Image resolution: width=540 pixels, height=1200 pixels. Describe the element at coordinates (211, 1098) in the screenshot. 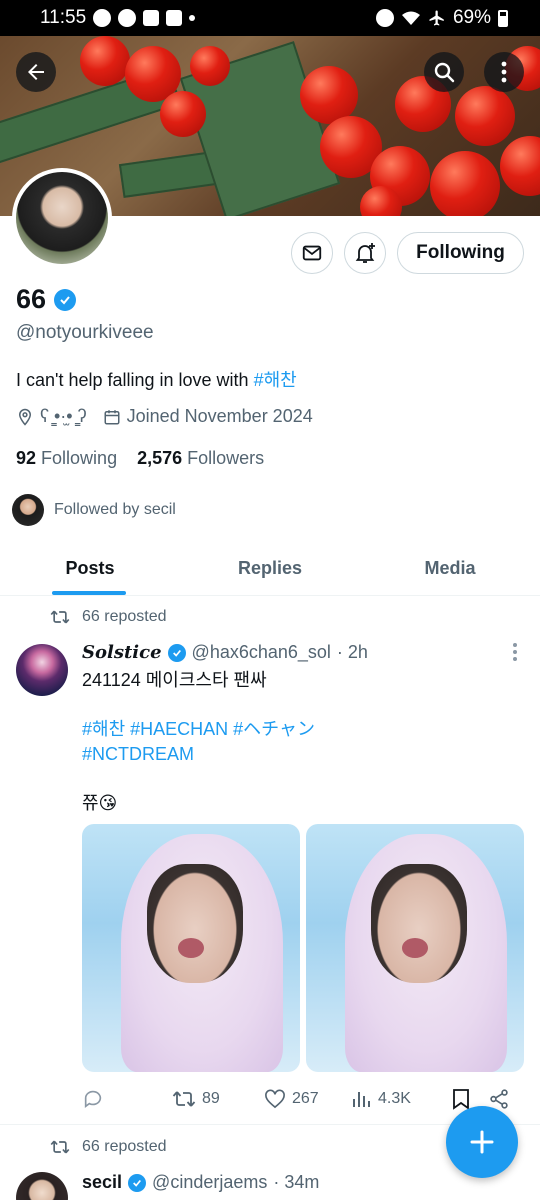

I see `repost-count: 89` at that location.